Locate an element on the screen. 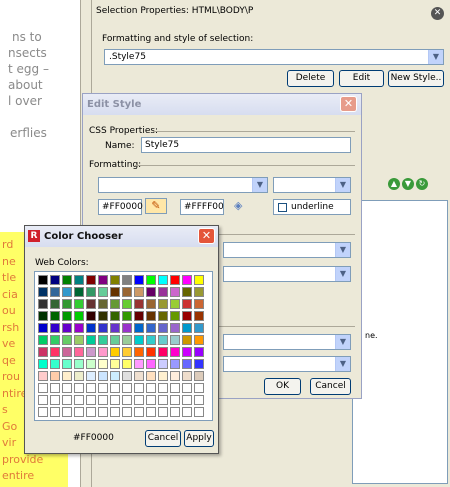 The height and width of the screenshot is (487, 450). font-select: ▼ is located at coordinates (183, 185).